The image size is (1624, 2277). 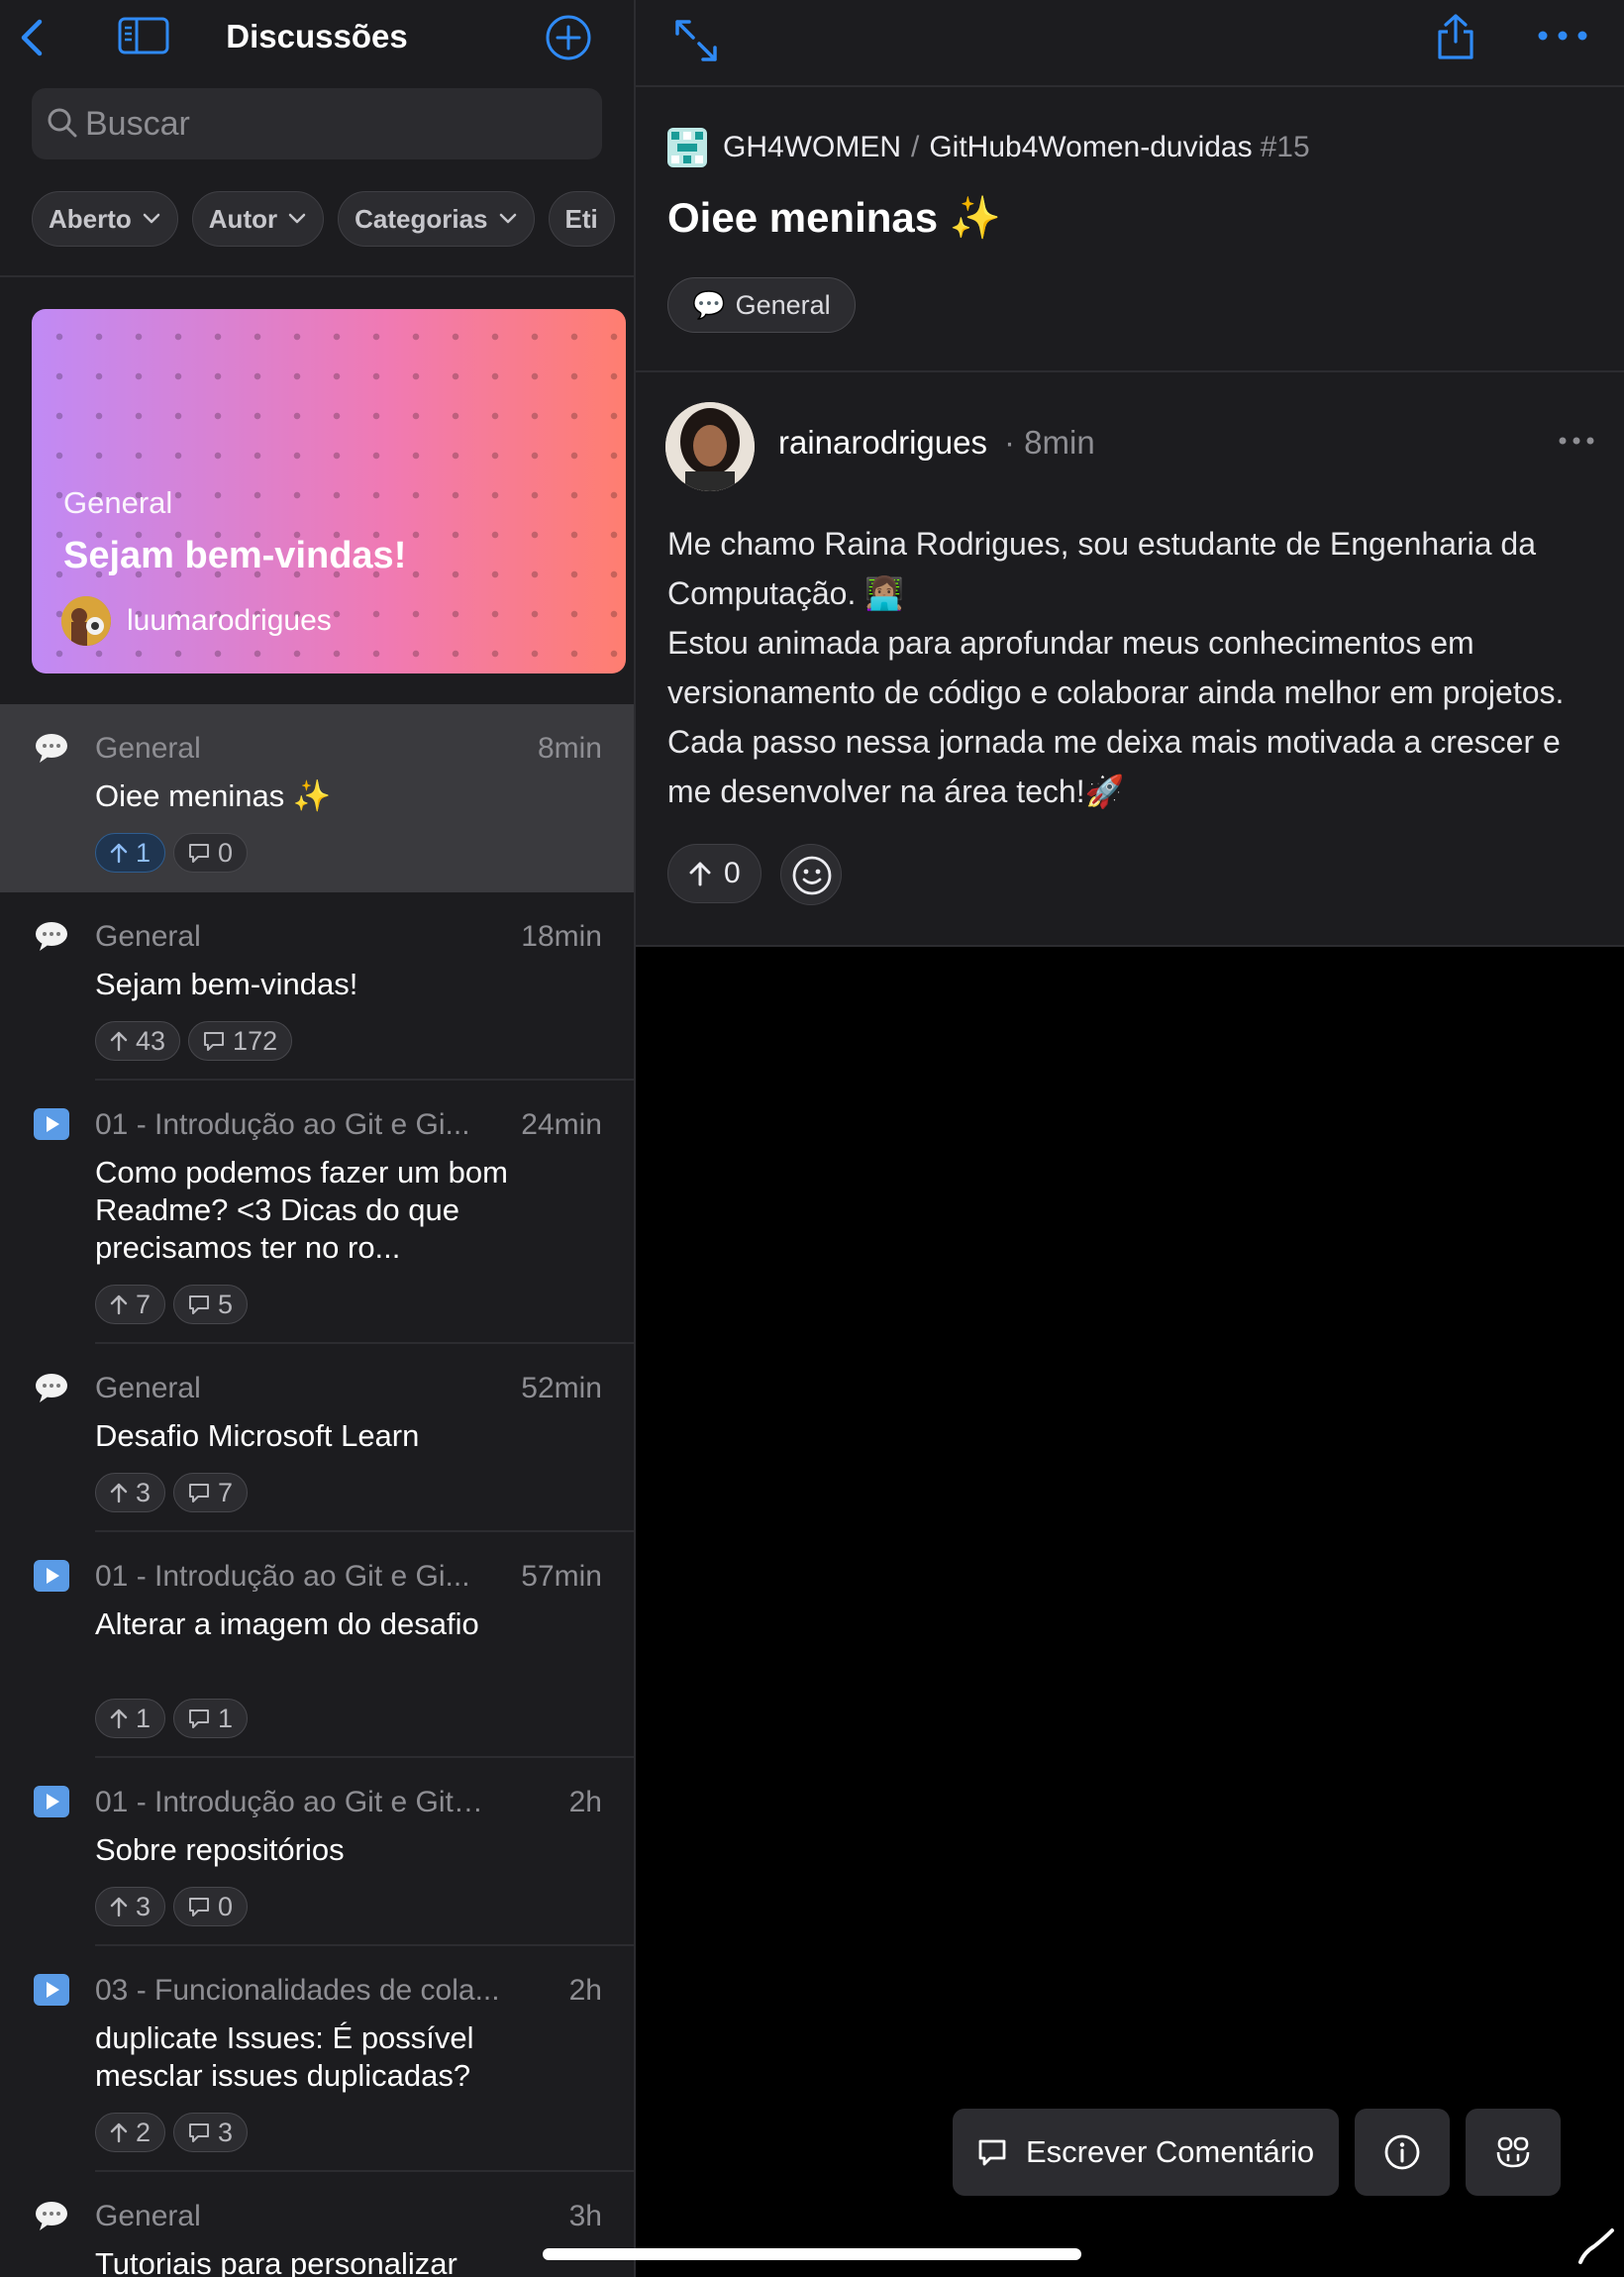 What do you see at coordinates (882, 443) in the screenshot?
I see `author-name: rainarodrigues` at bounding box center [882, 443].